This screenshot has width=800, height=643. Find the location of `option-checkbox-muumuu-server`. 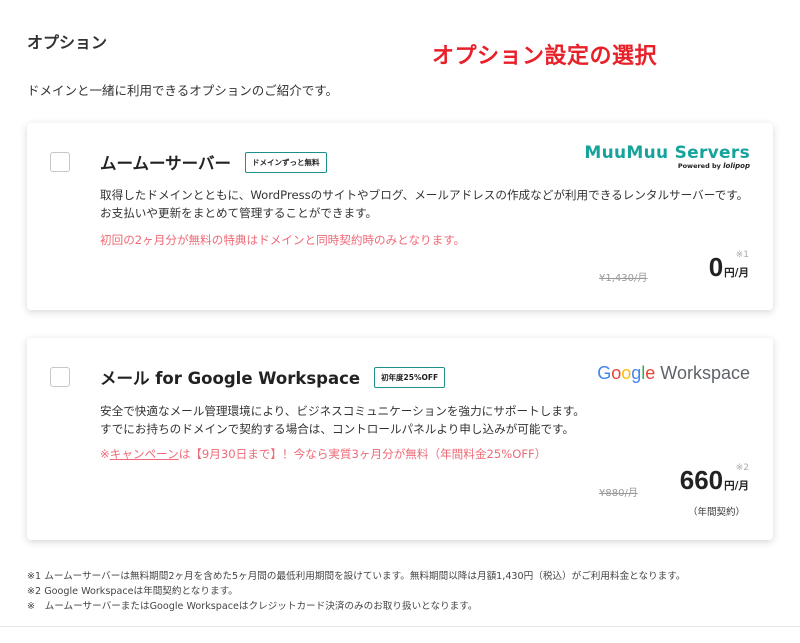

option-checkbox-muumuu-server is located at coordinates (60, 162).